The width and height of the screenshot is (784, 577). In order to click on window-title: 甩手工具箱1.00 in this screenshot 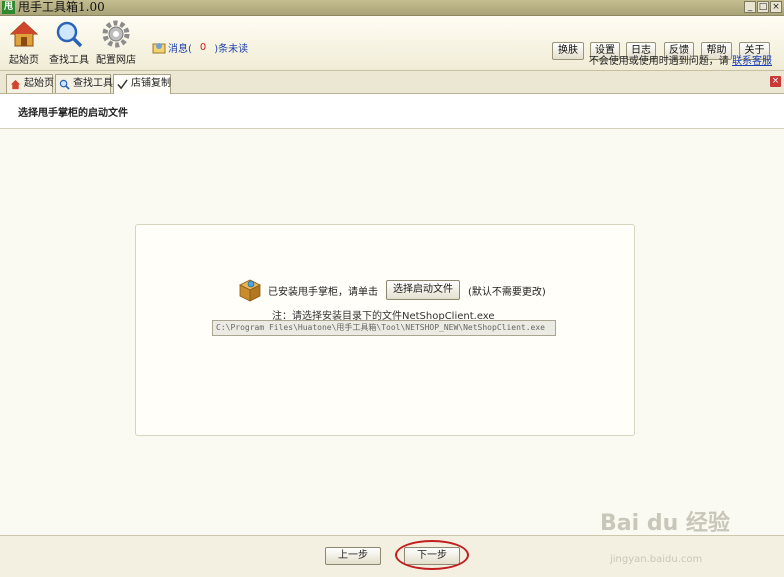, I will do `click(61, 7)`.